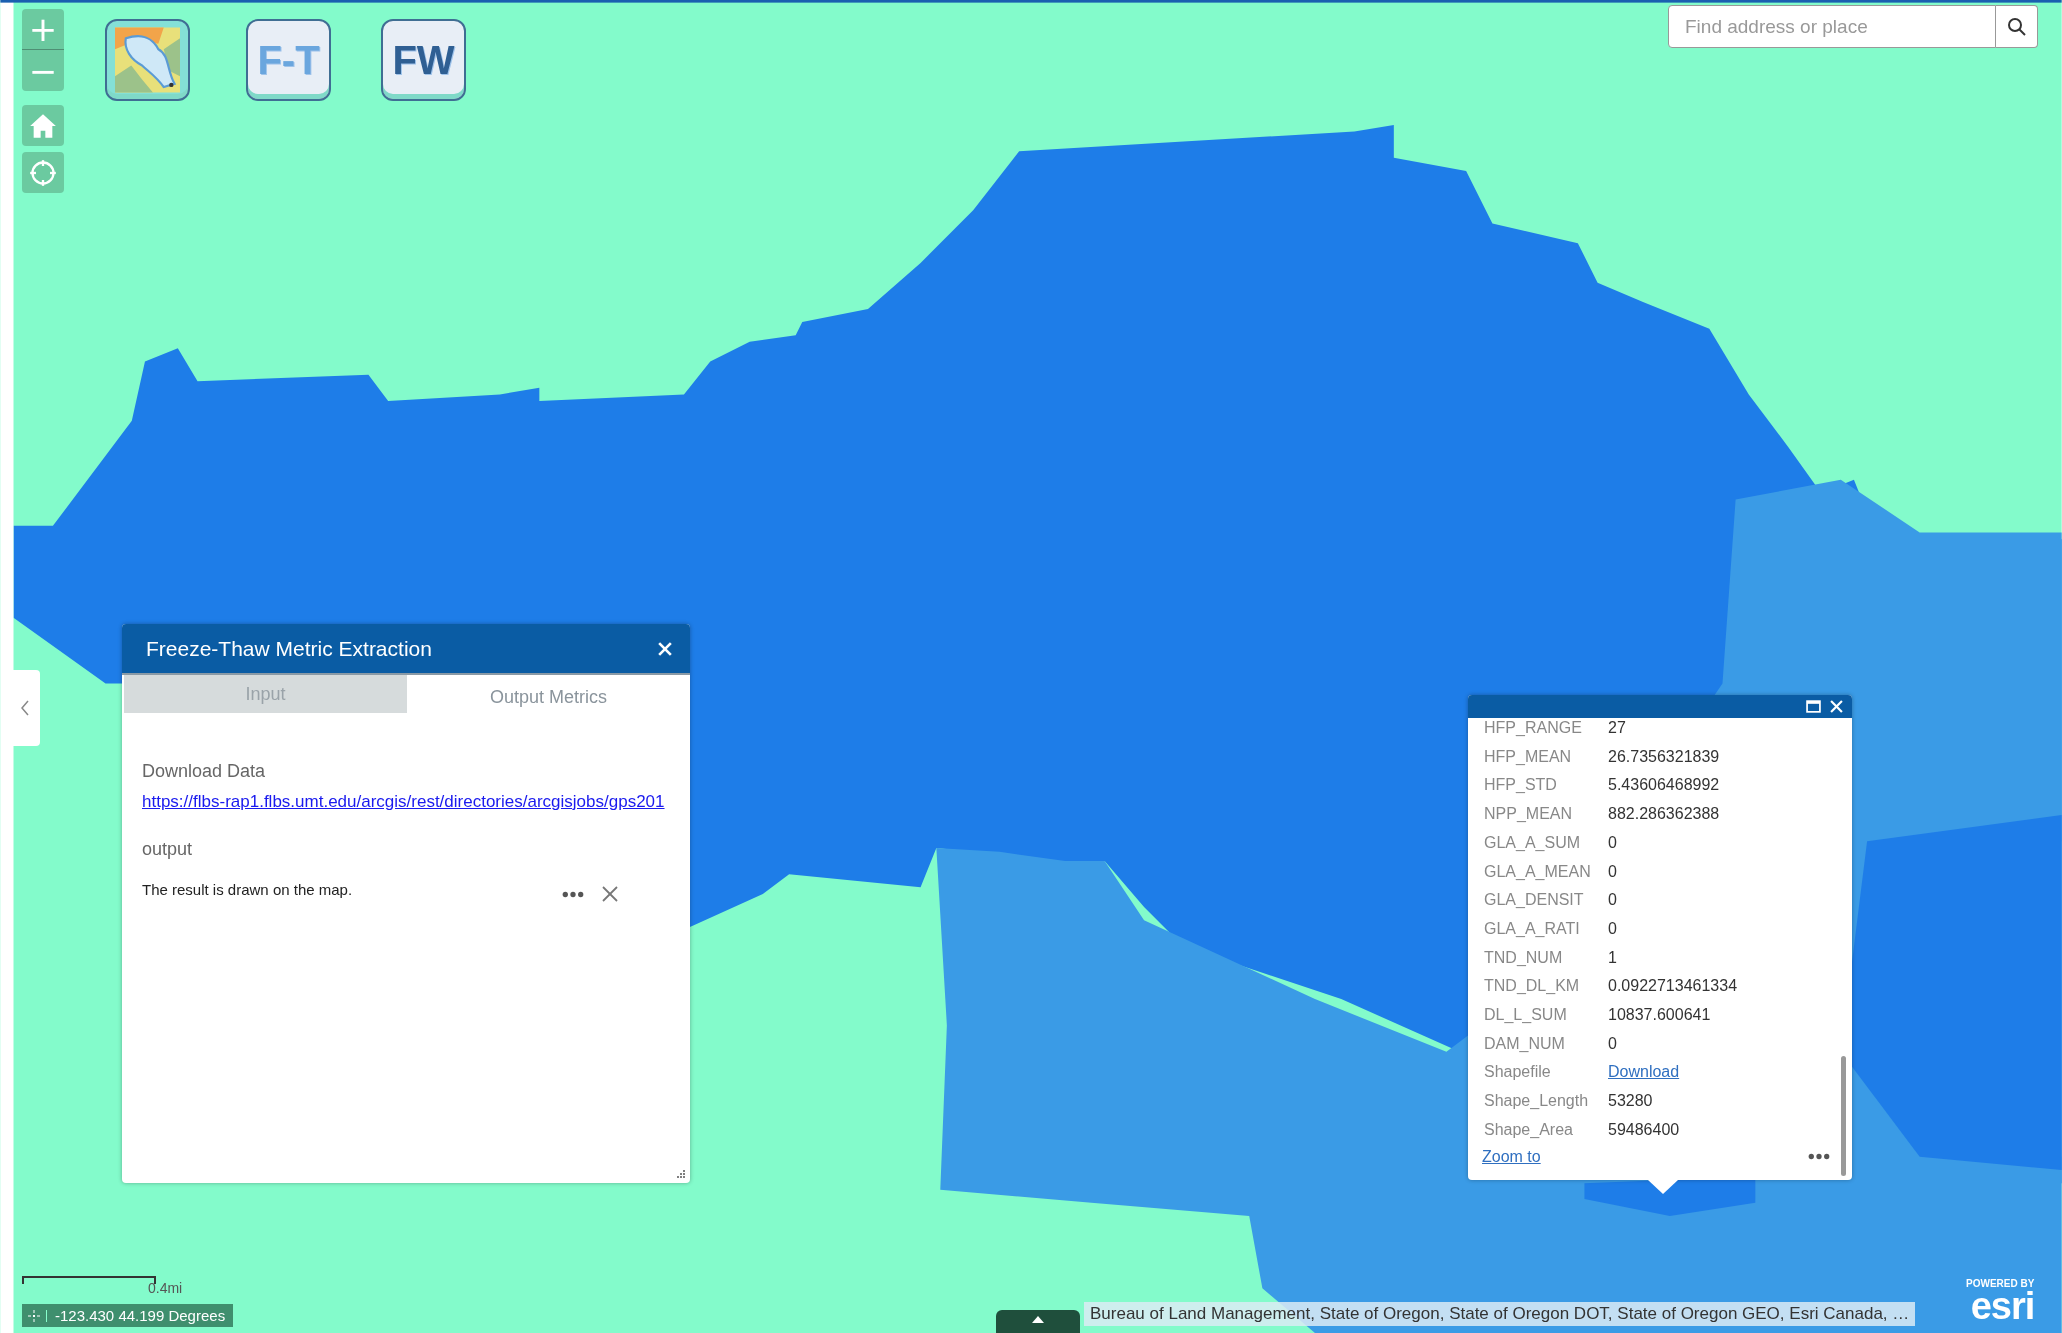 Image resolution: width=2062 pixels, height=1333 pixels. What do you see at coordinates (43, 172) in the screenshot?
I see `locate-icon` at bounding box center [43, 172].